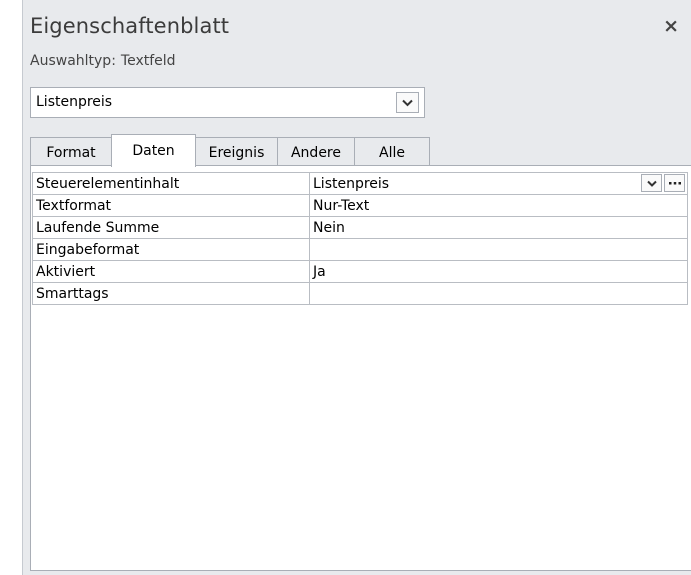 Image resolution: width=691 pixels, height=575 pixels. I want to click on property-row: Laufende Summe Nein, so click(360, 227).